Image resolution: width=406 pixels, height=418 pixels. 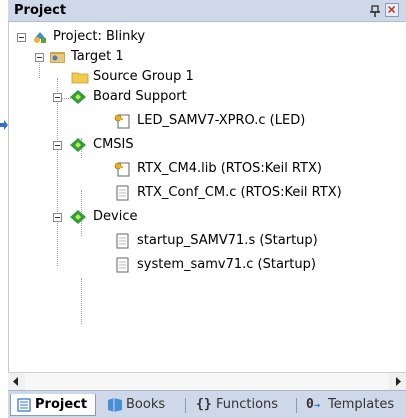 I want to click on tree-item-source-group: Source Group 1, so click(x=207, y=77).